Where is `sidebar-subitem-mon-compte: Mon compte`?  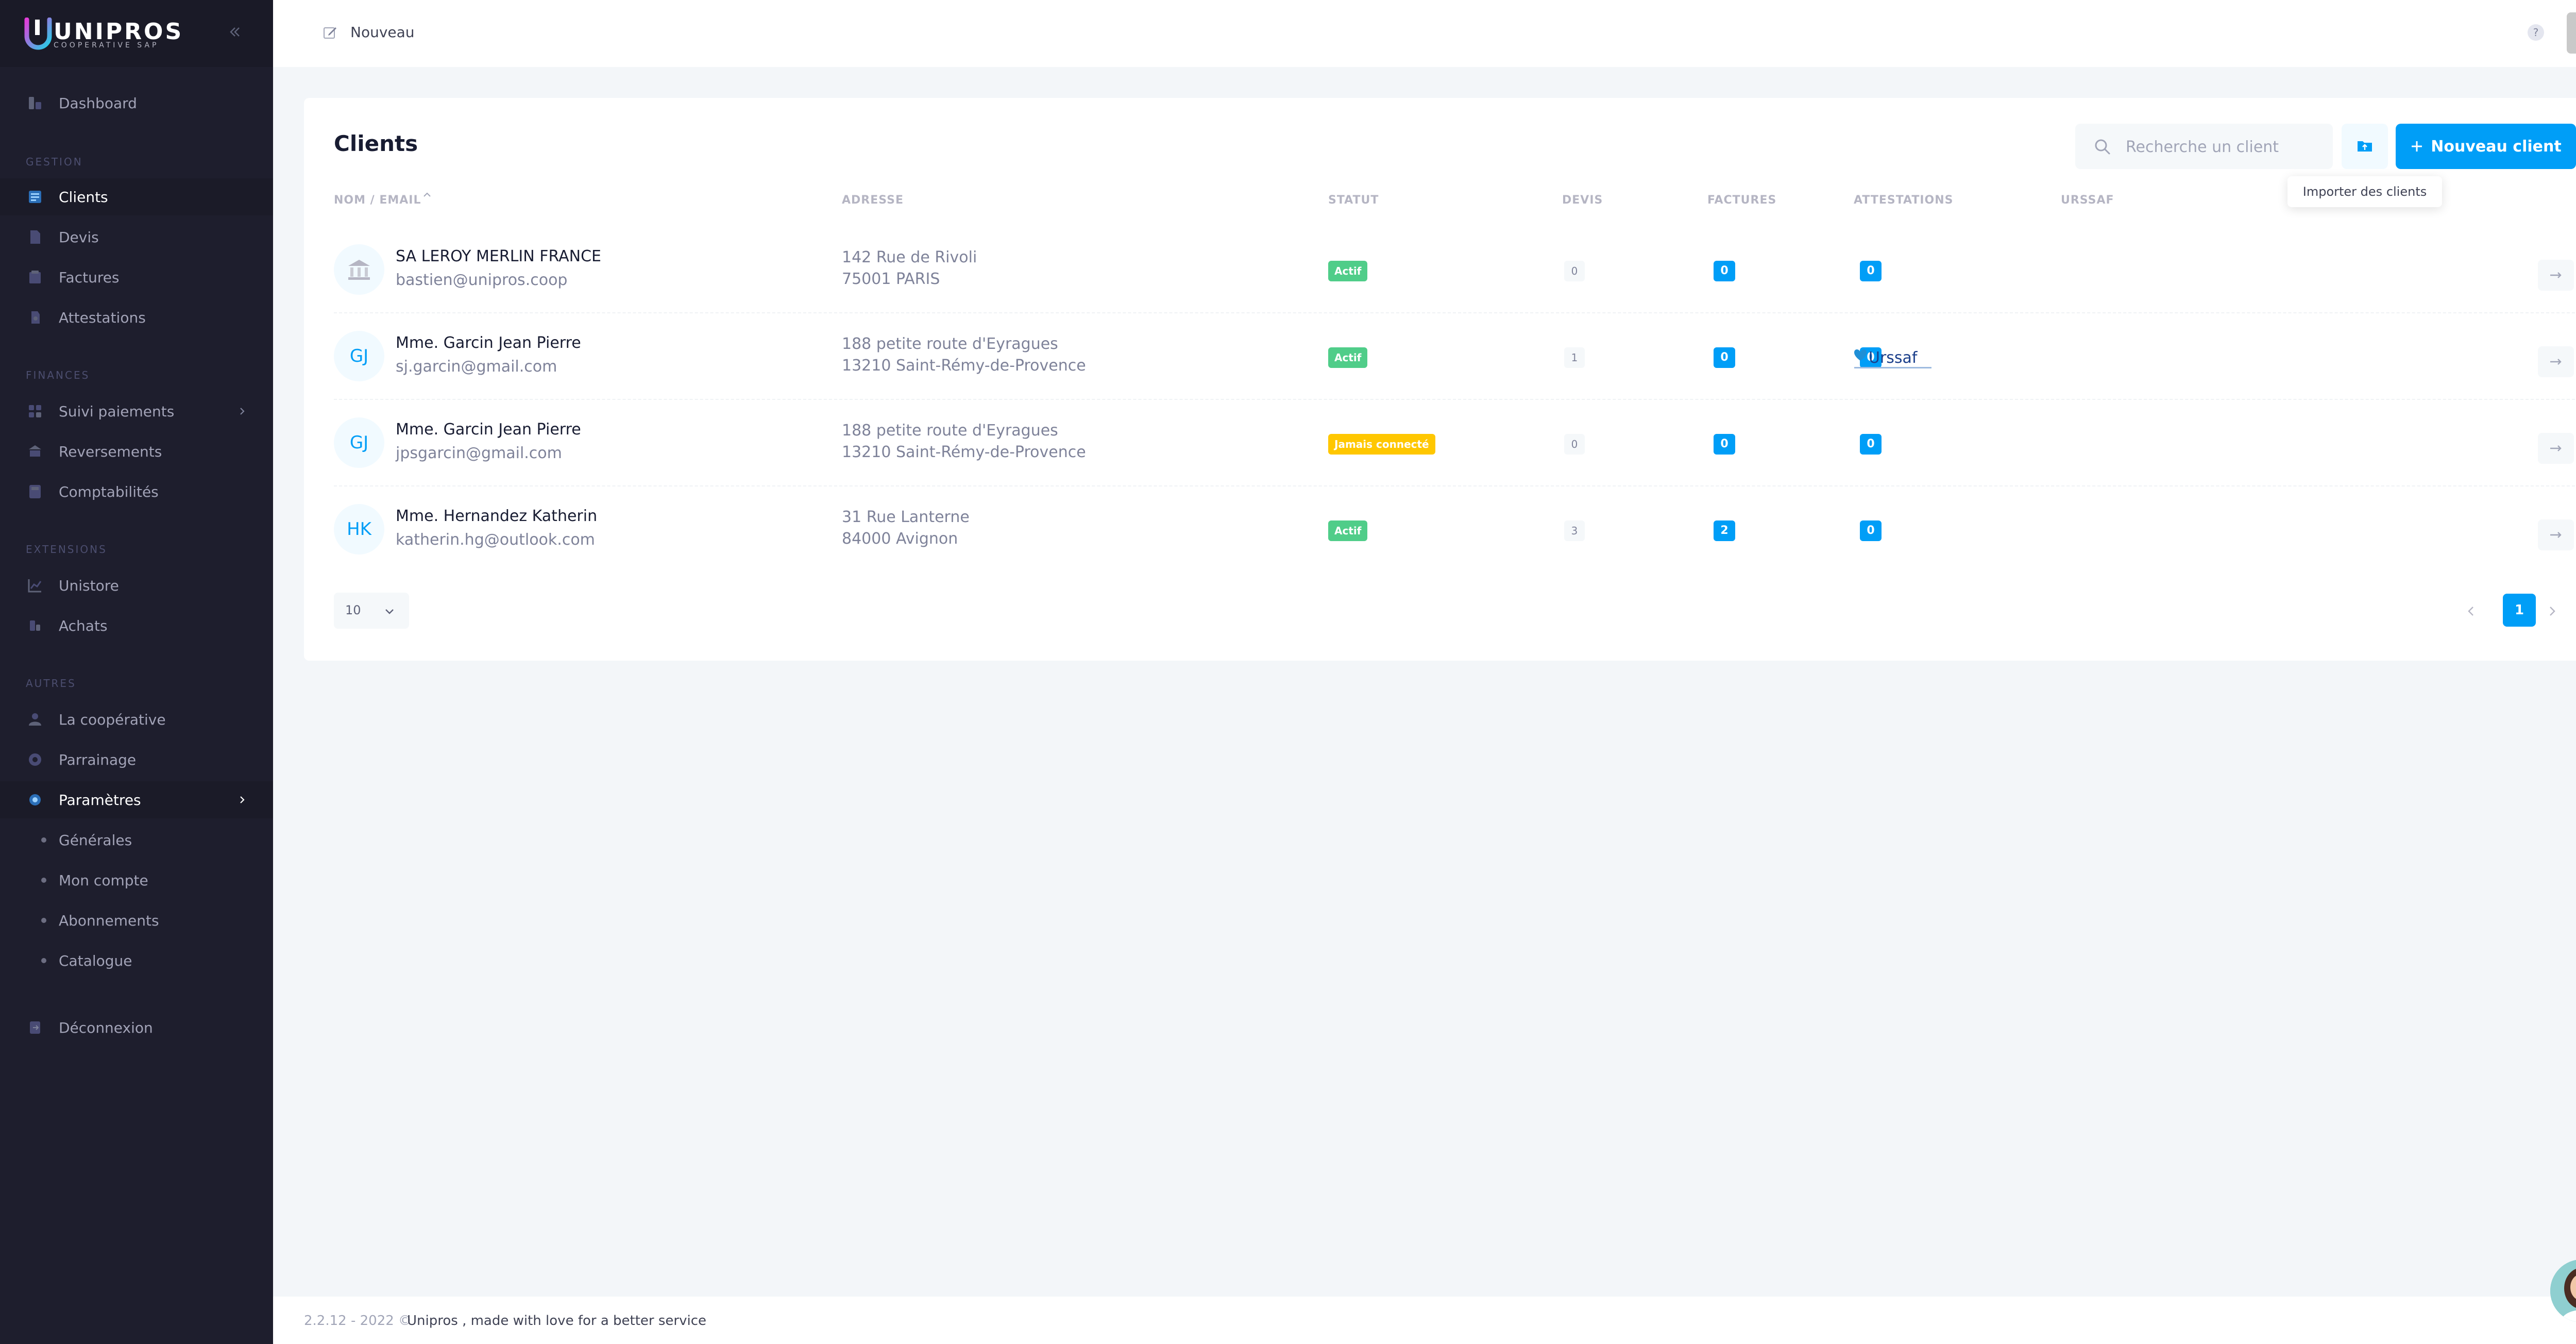 sidebar-subitem-mon-compte: Mon compte is located at coordinates (136, 881).